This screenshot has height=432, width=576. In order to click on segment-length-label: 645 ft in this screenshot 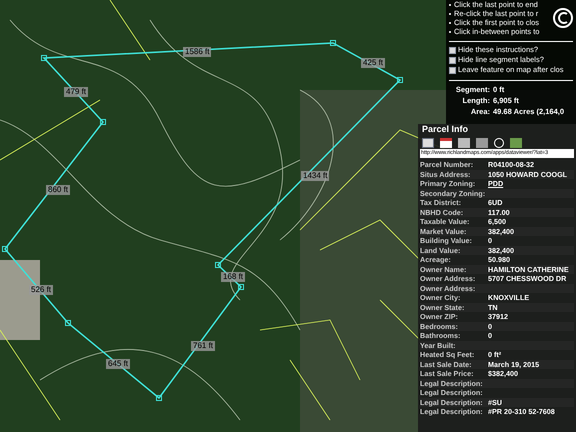, I will do `click(118, 364)`.